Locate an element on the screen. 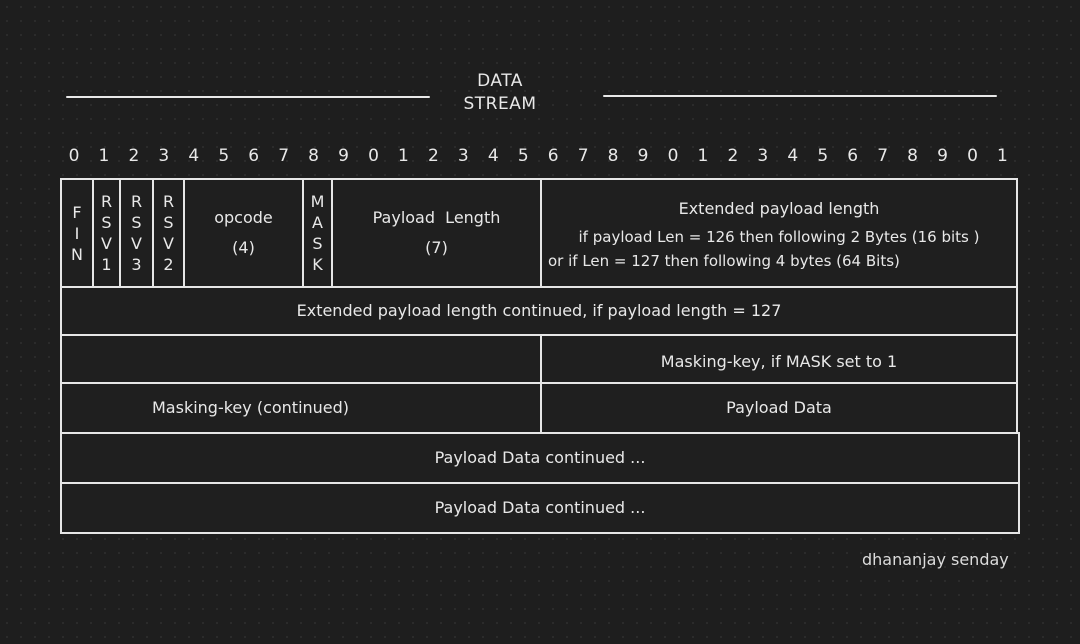 This screenshot has width=1080, height=644. payload-data-cell: Payload Data is located at coordinates (779, 408).